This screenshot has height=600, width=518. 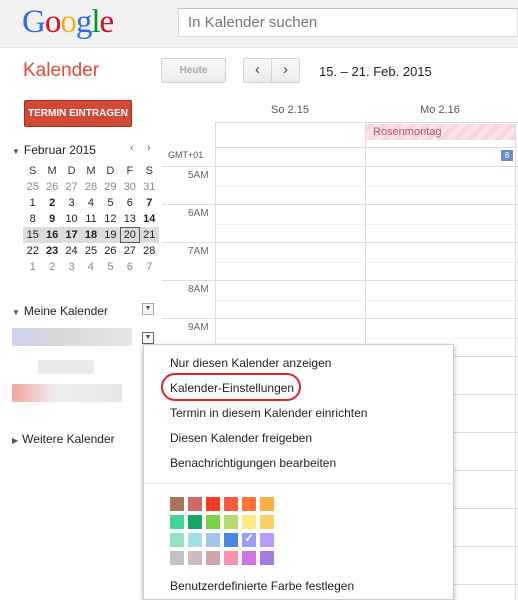 What do you see at coordinates (33, 235) in the screenshot?
I see `mini-calendar-day: 15` at bounding box center [33, 235].